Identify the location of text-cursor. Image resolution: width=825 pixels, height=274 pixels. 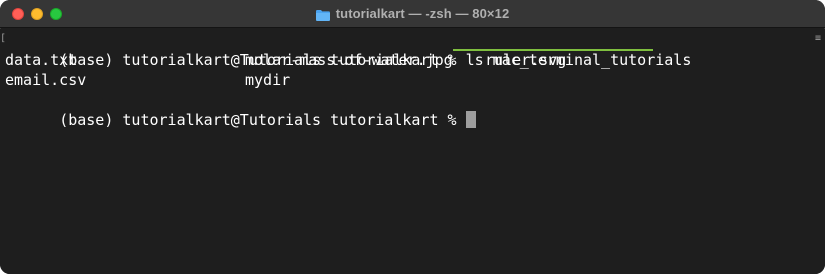
(470, 119).